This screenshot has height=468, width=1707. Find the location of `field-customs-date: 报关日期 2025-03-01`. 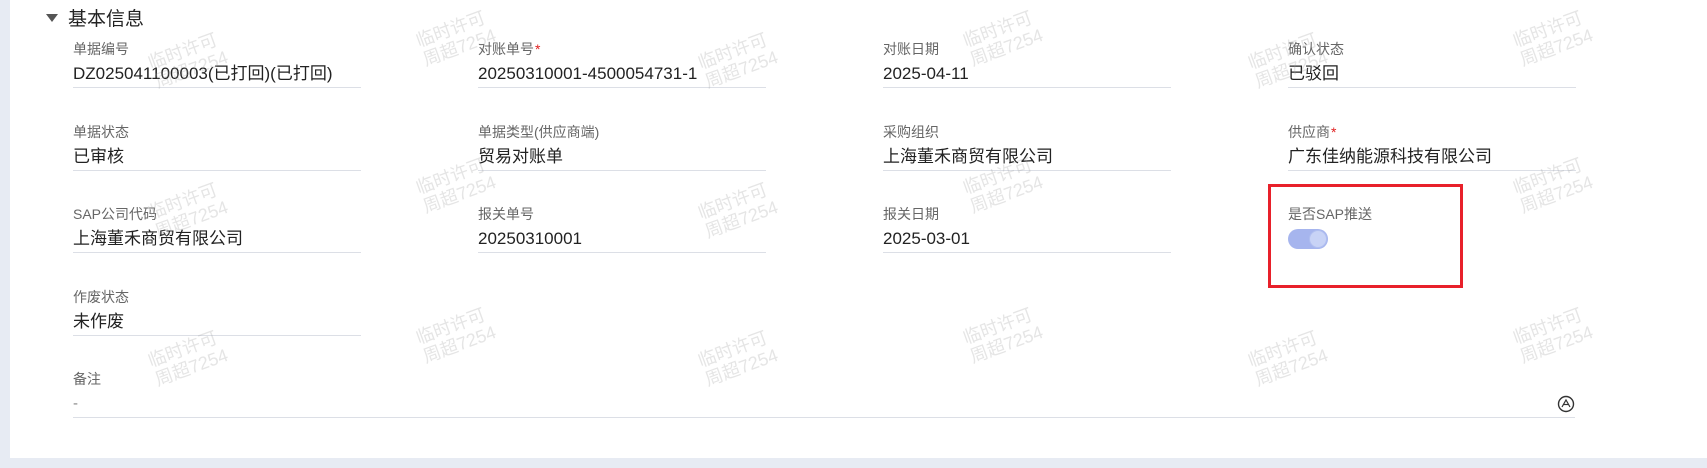

field-customs-date: 报关日期 2025-03-01 is located at coordinates (1027, 229).